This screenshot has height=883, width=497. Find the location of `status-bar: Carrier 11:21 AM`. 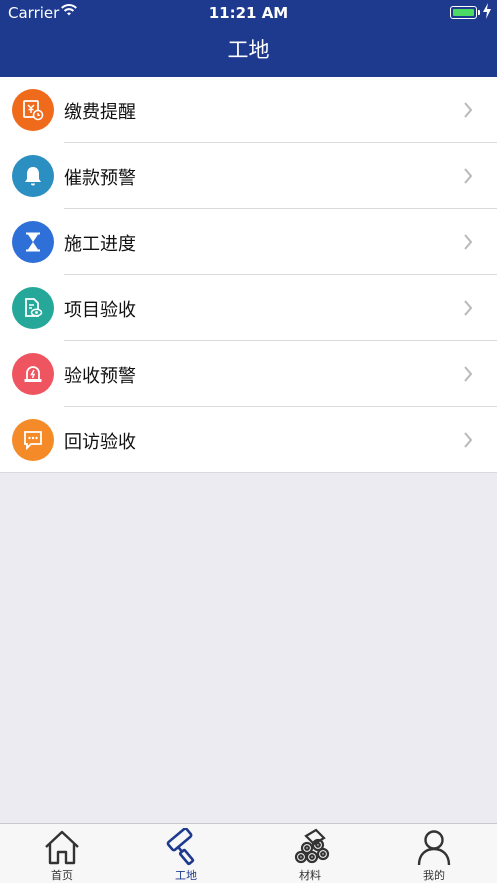

status-bar: Carrier 11:21 AM is located at coordinates (248, 13).